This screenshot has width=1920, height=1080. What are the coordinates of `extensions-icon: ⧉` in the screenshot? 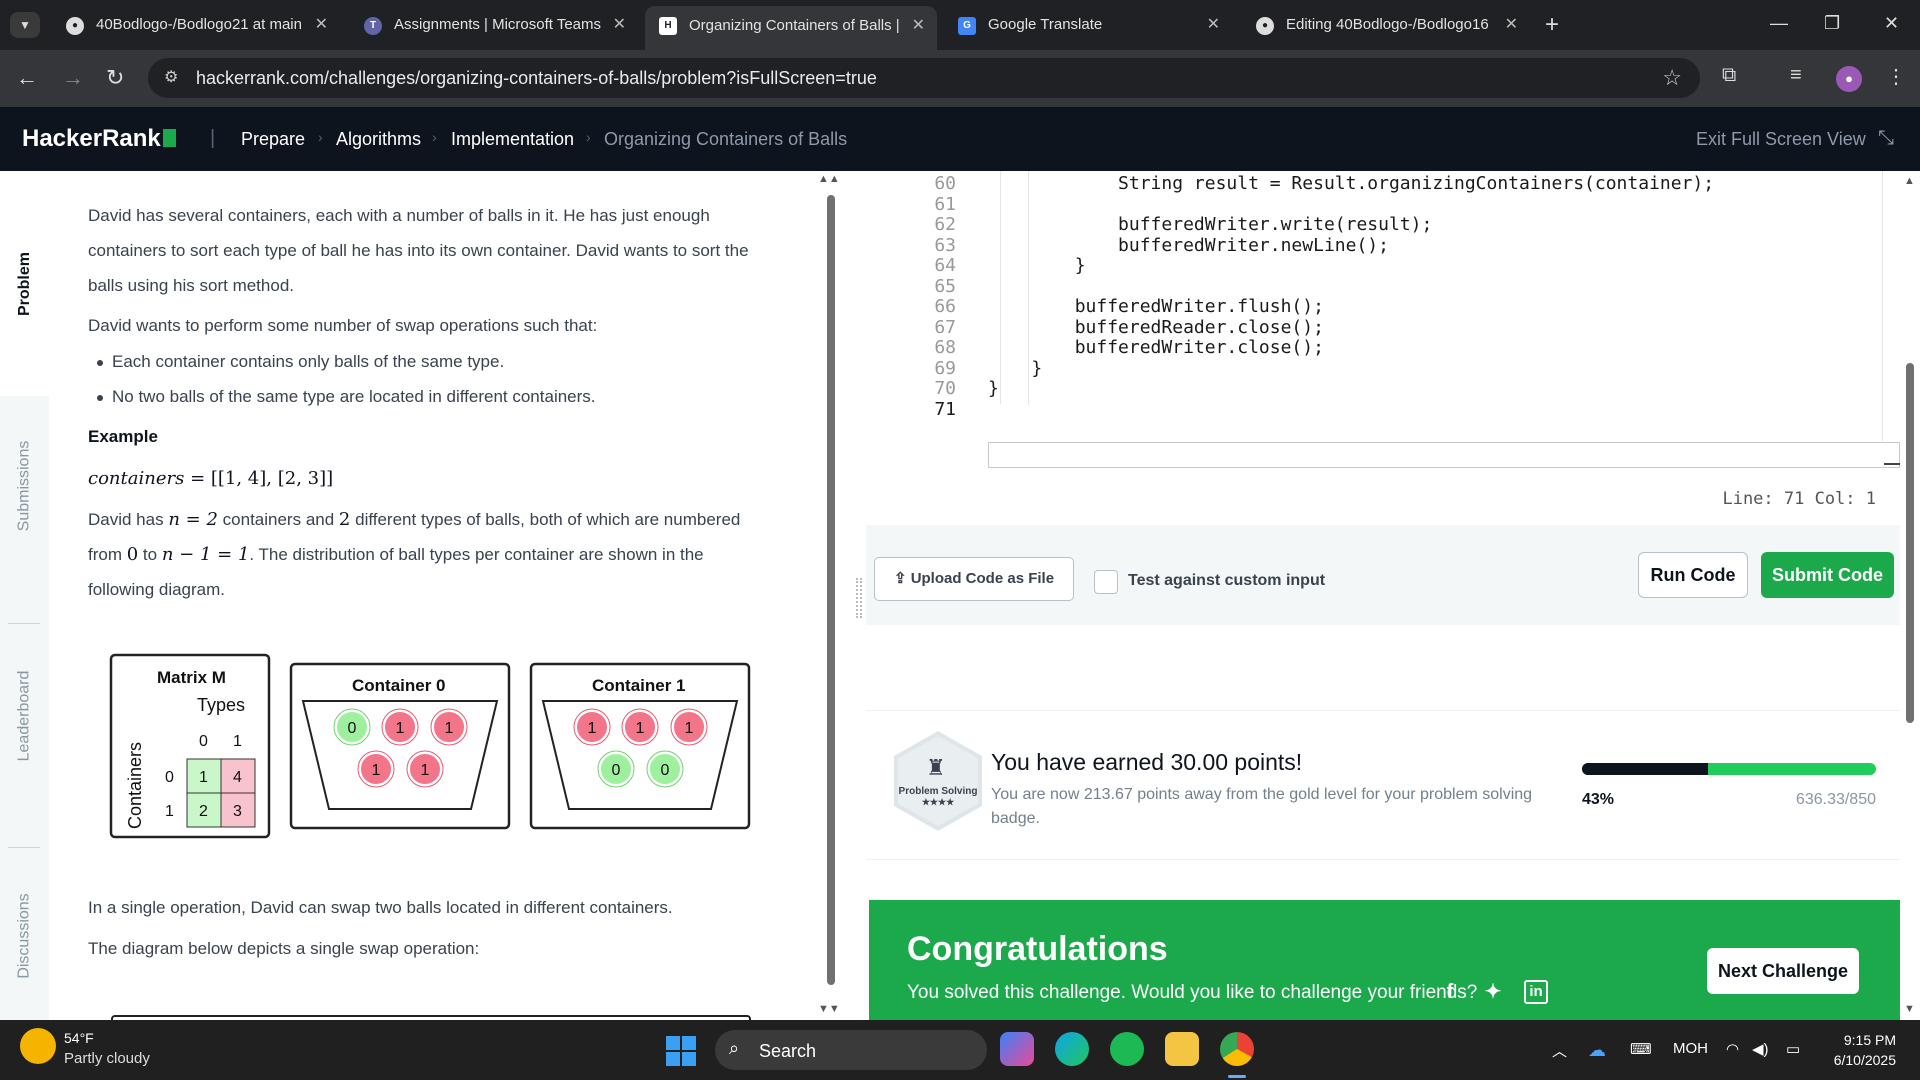 It's located at (1729, 75).